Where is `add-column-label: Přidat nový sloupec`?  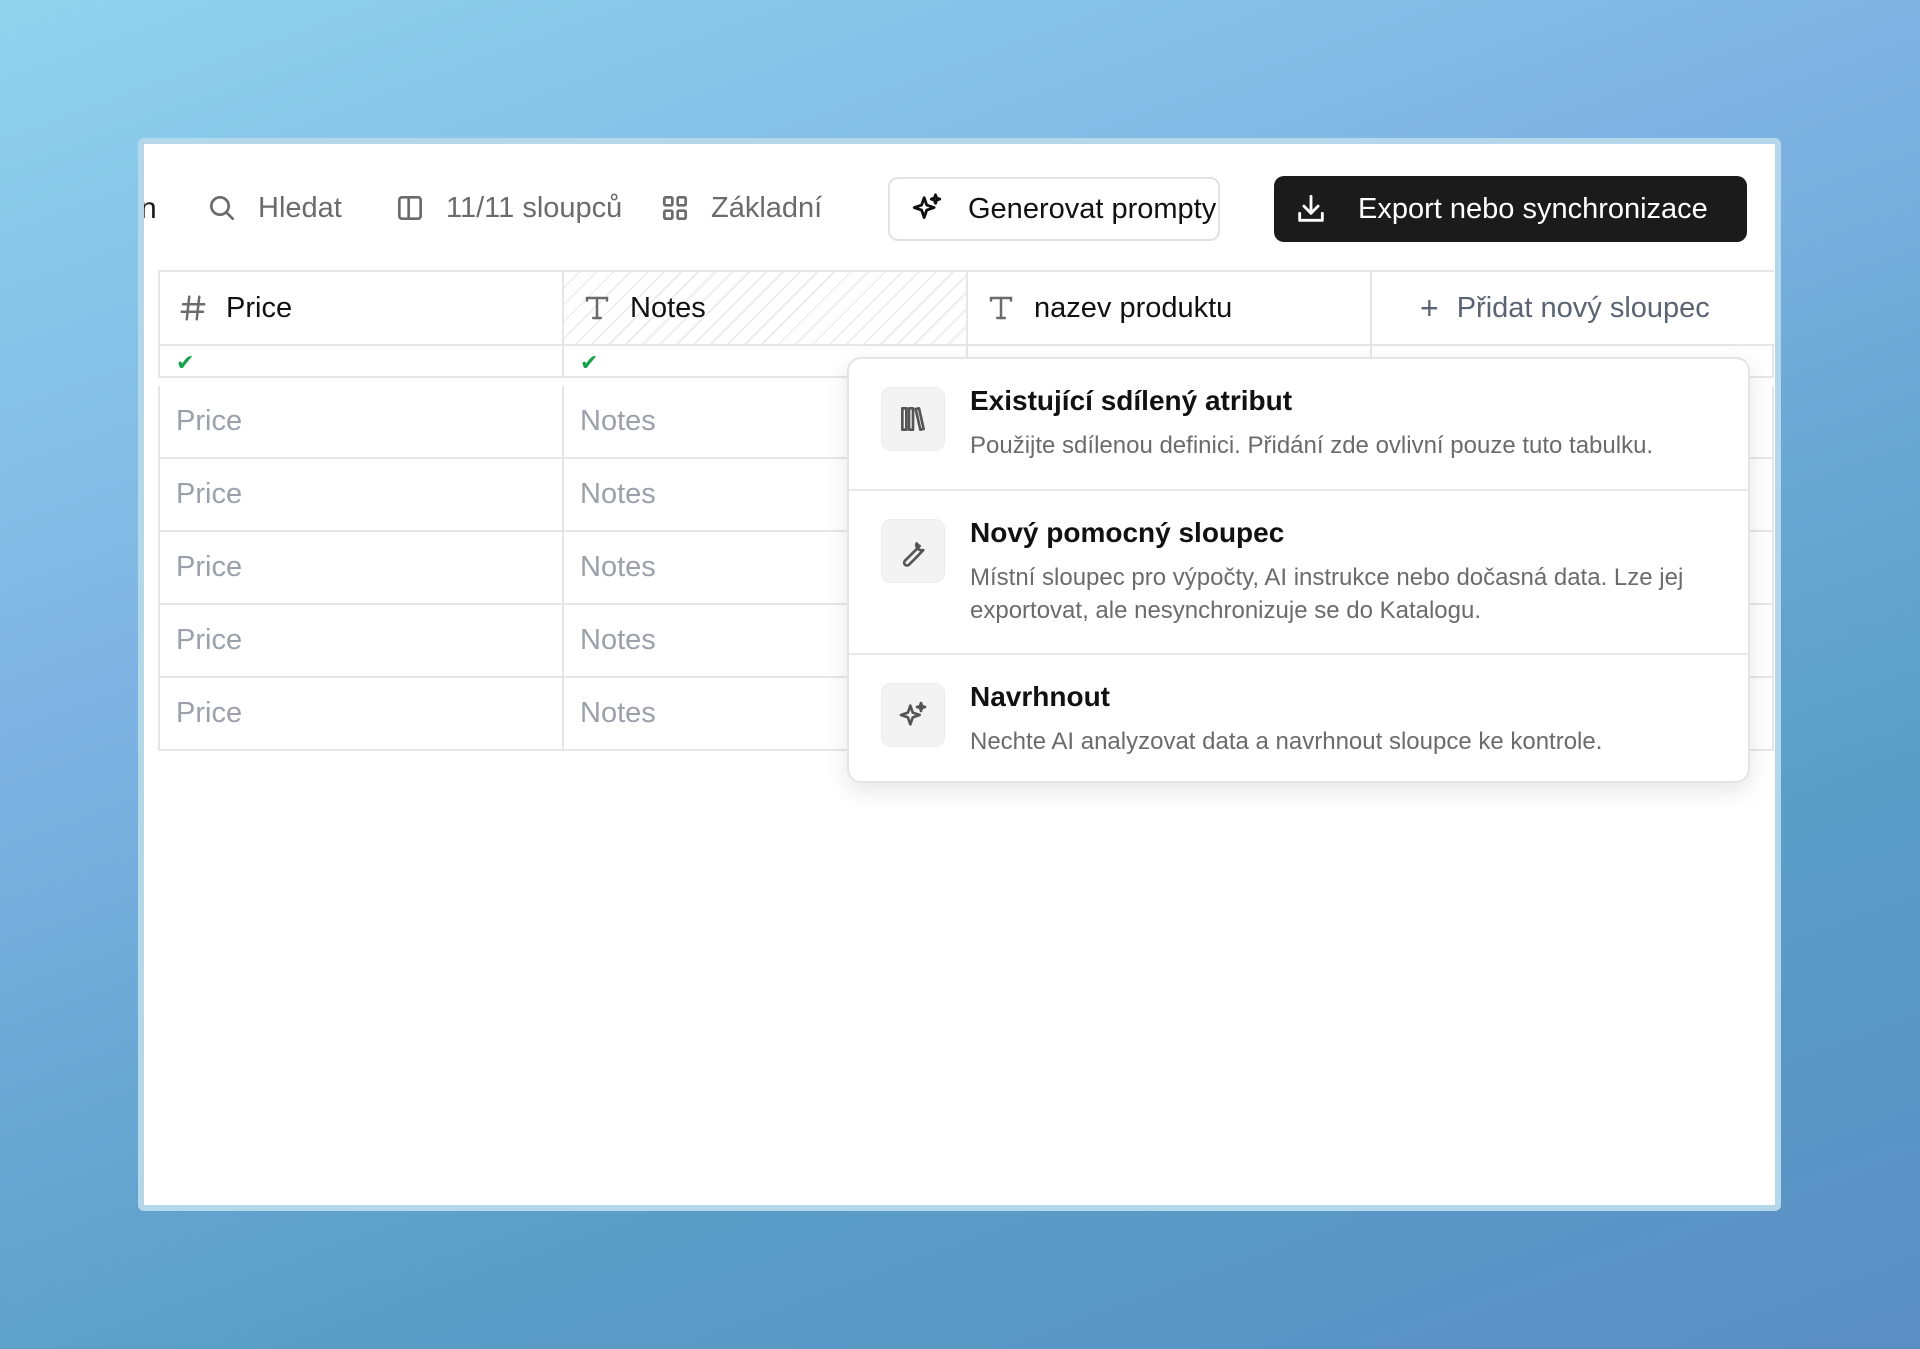
add-column-label: Přidat nový sloupec is located at coordinates (1583, 307).